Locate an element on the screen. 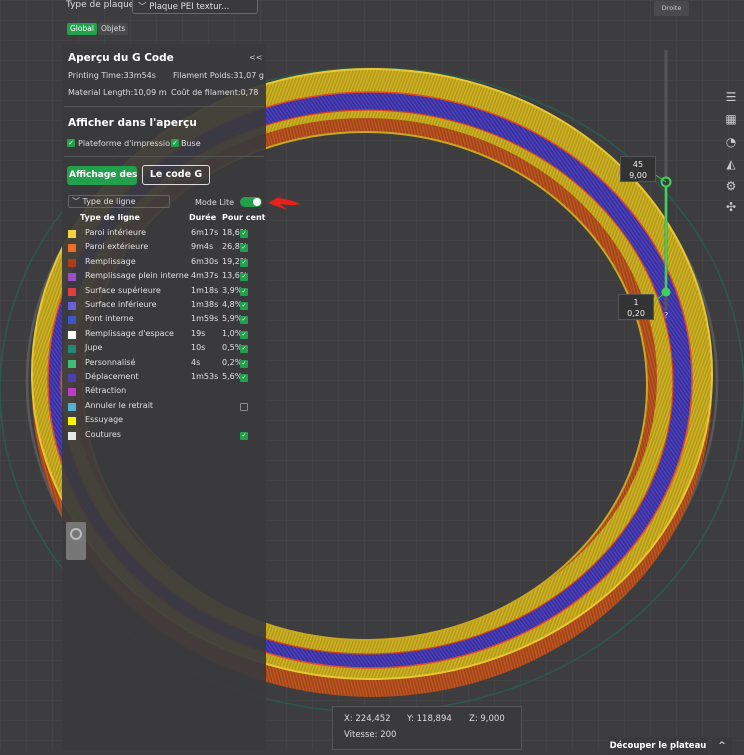  line-type-name: Personnalisé is located at coordinates (110, 362).